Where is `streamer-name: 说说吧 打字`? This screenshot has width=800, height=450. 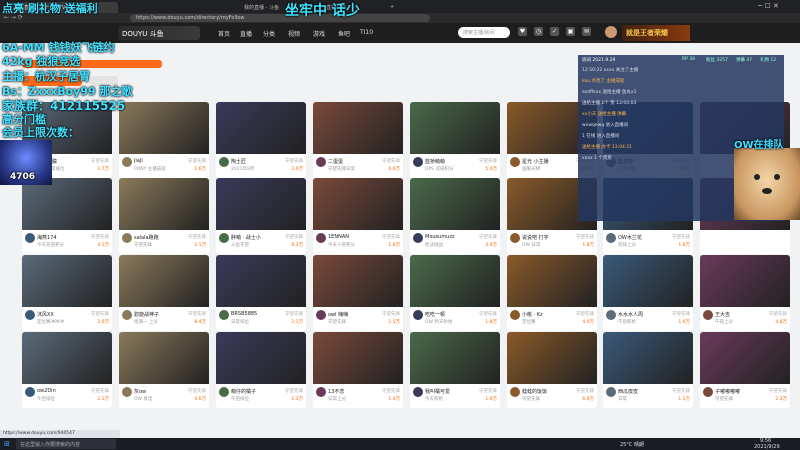
streamer-name: 说说吧 打字 is located at coordinates (550, 237).